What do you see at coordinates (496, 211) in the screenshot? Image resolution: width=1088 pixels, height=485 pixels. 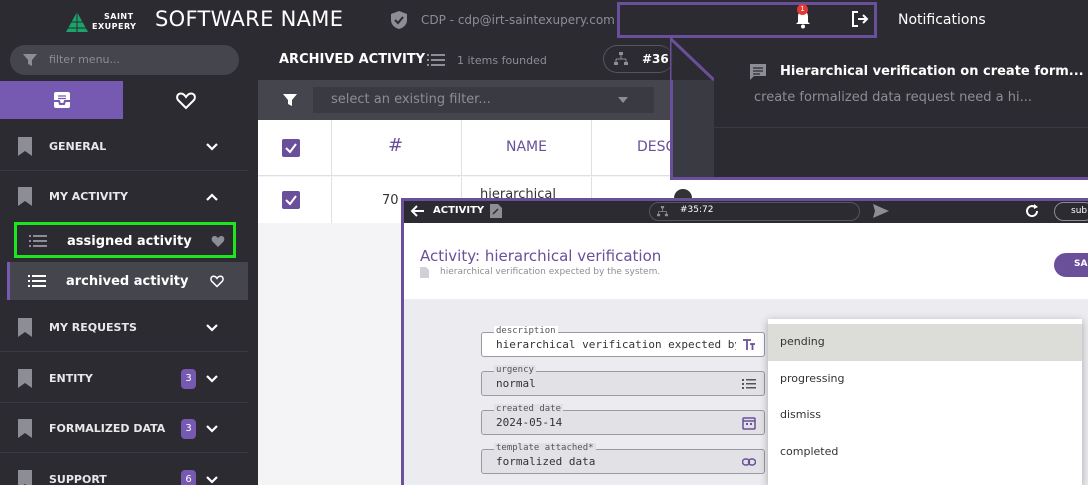 I see `edit-document-icon` at bounding box center [496, 211].